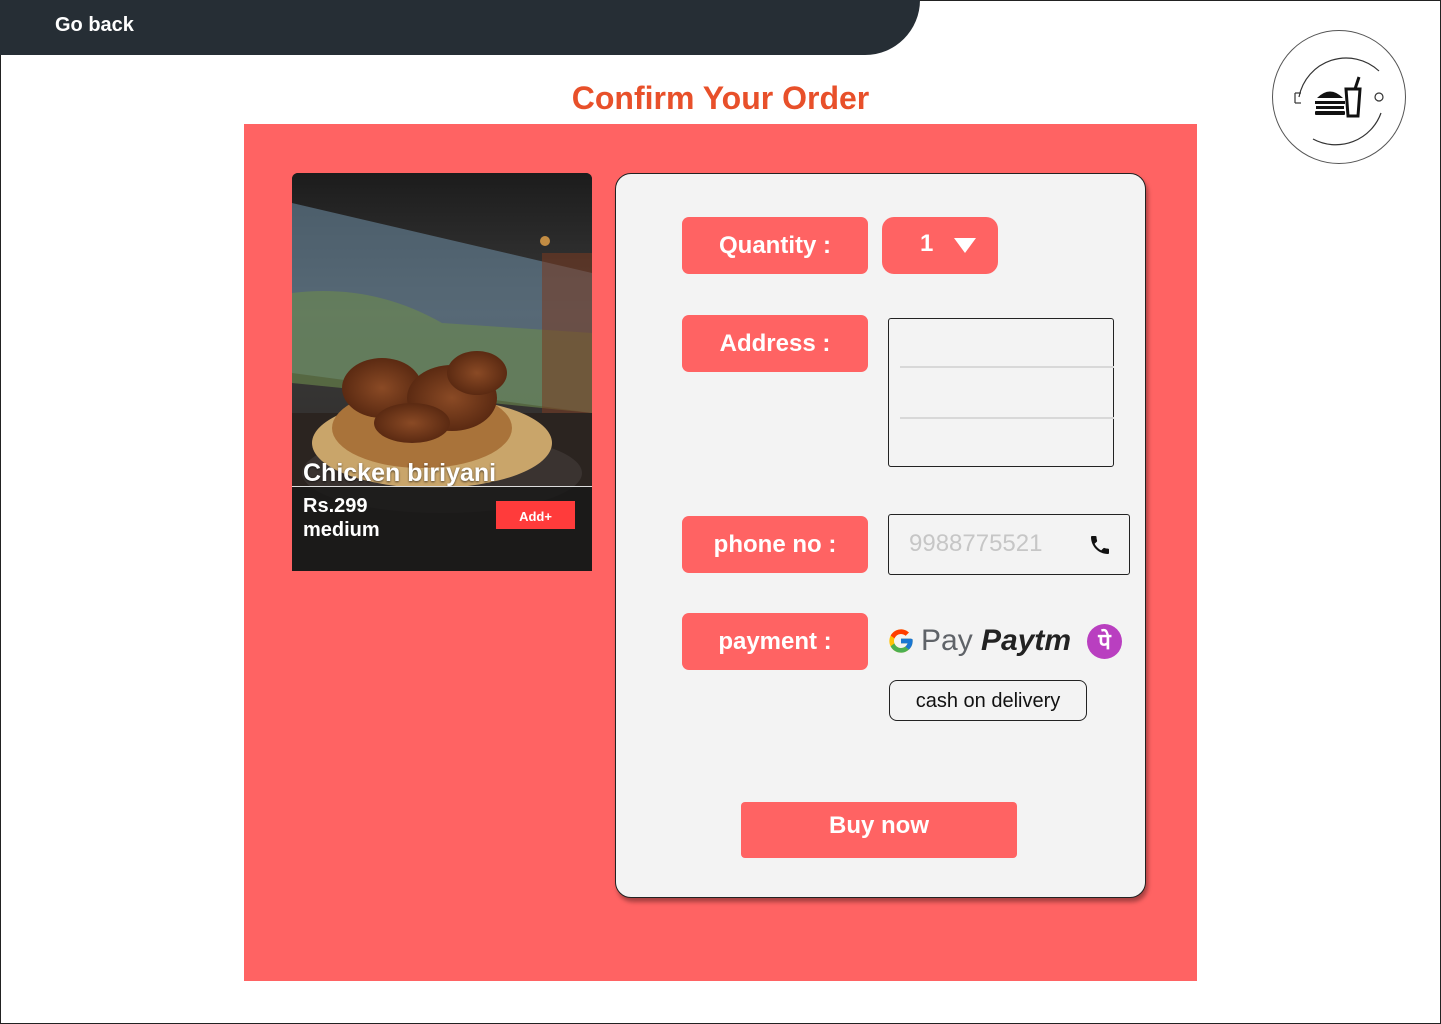 This screenshot has height=1024, width=1441. What do you see at coordinates (720, 98) in the screenshot?
I see `page-title: Confirm Your Order` at bounding box center [720, 98].